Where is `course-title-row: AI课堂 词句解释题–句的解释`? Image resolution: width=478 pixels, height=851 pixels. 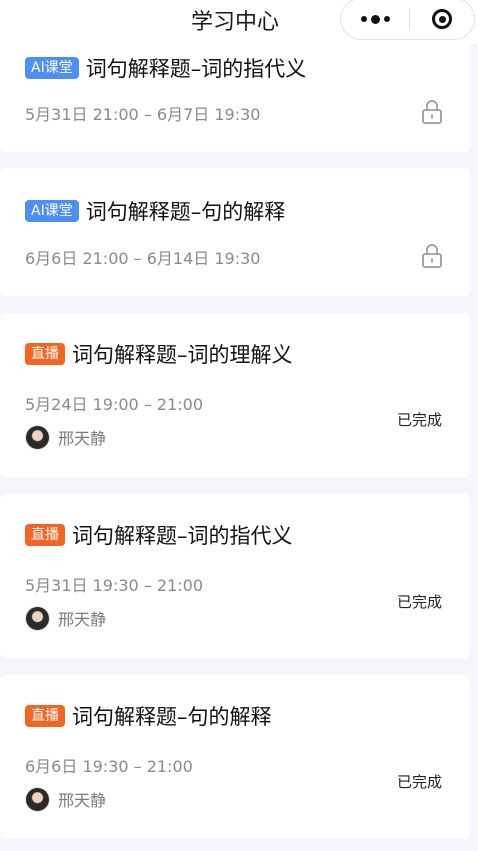
course-title-row: AI课堂 词句解释题–句的解释 is located at coordinates (155, 211).